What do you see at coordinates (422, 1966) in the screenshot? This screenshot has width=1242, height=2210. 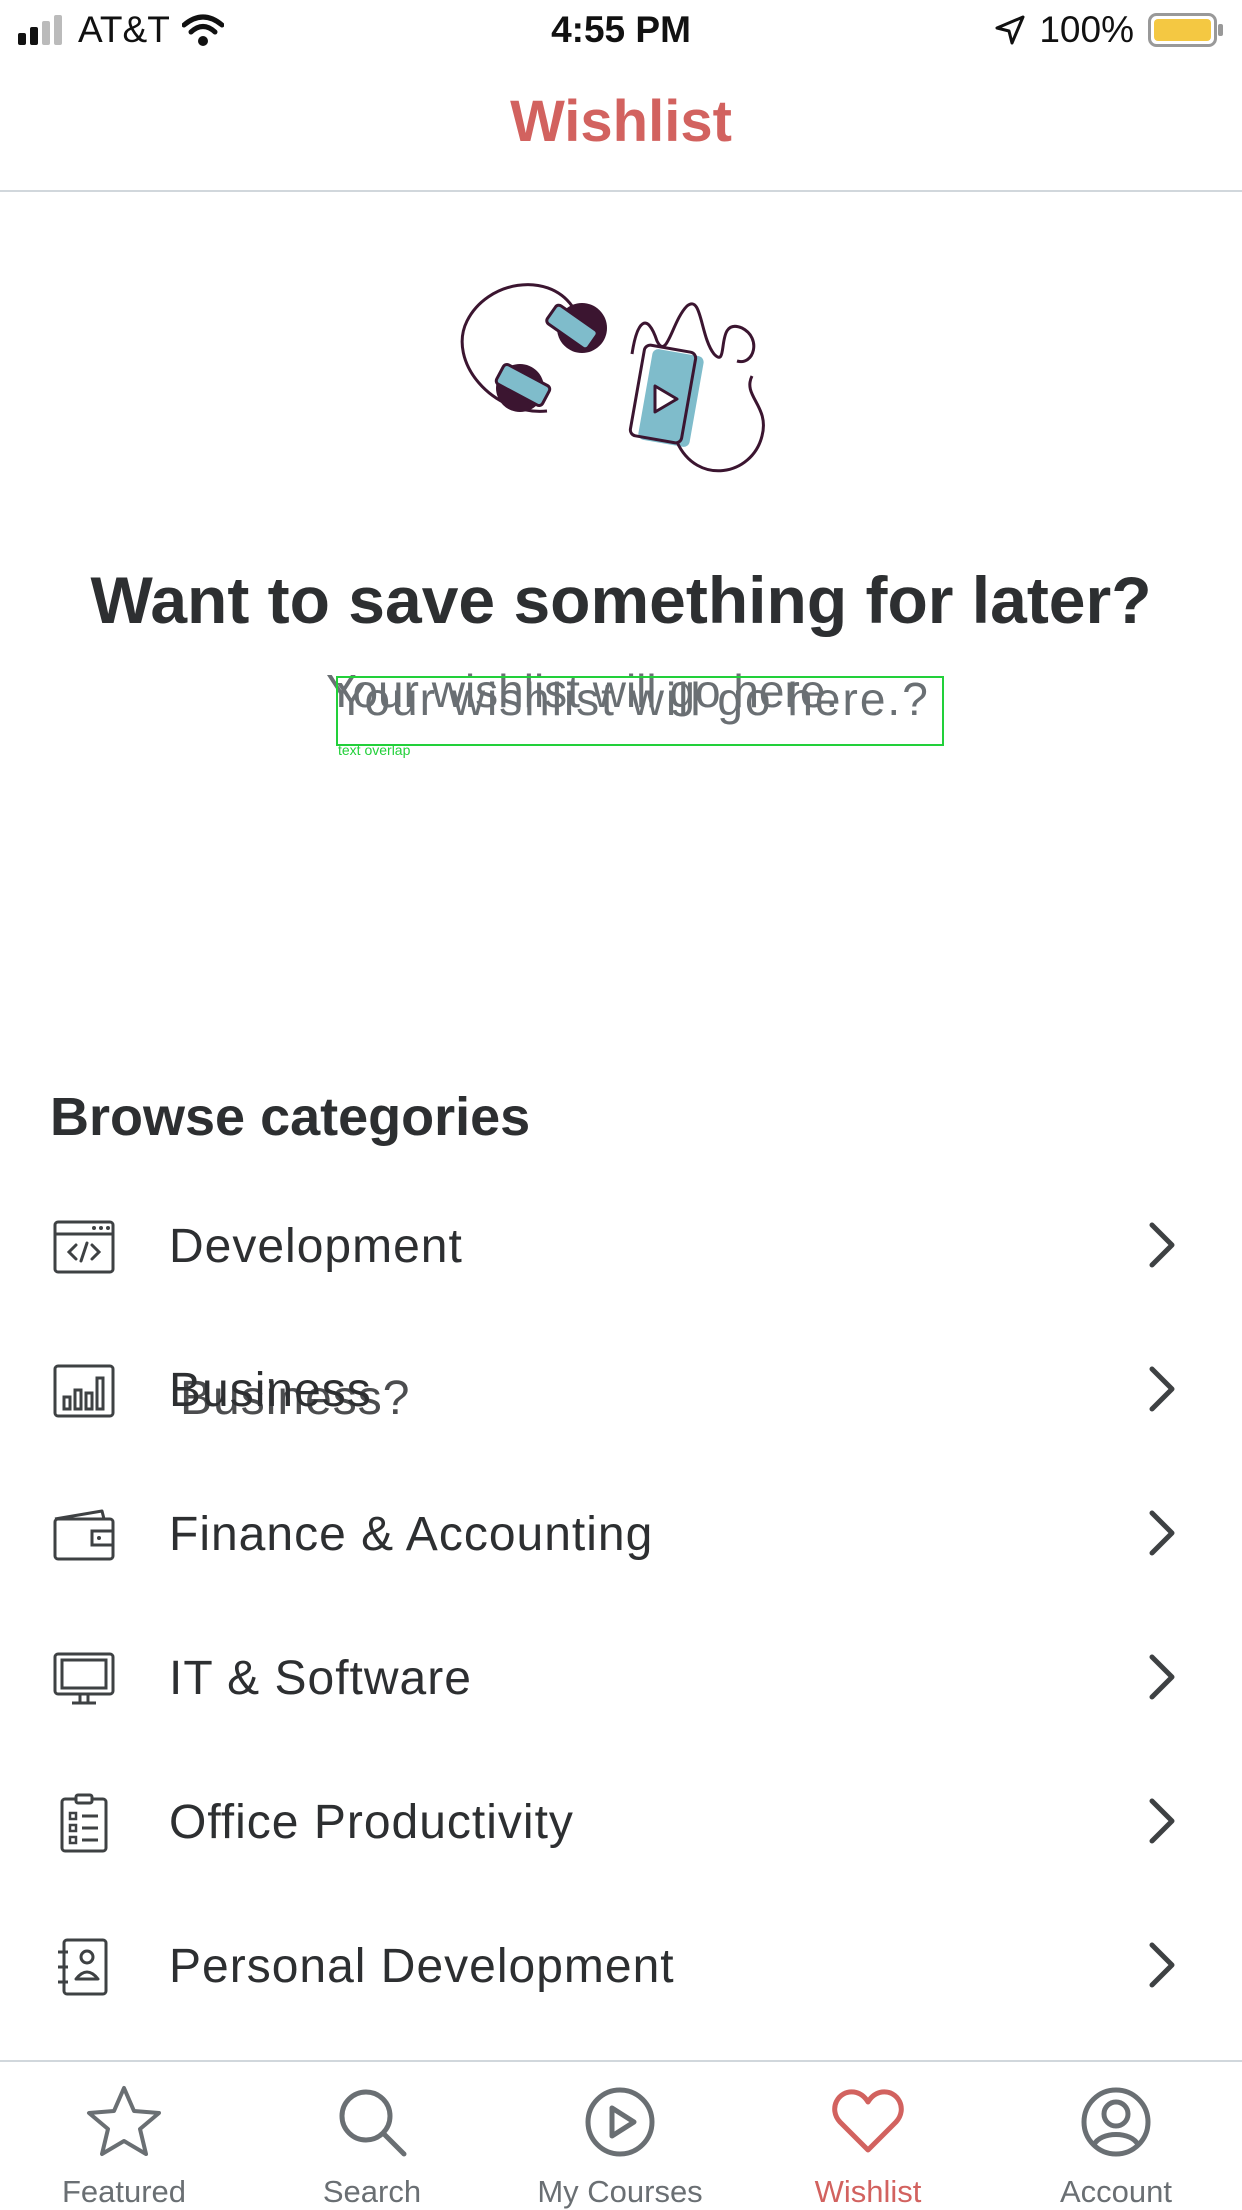 I see `category-label-personal-development: Personal Development` at bounding box center [422, 1966].